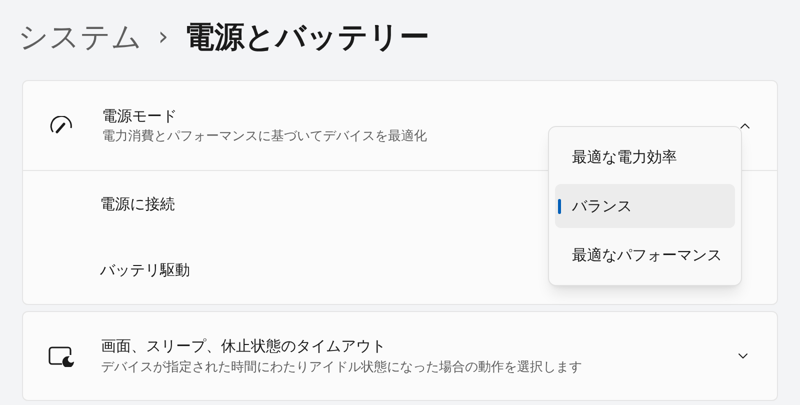  I want to click on selection-indicator, so click(559, 206).